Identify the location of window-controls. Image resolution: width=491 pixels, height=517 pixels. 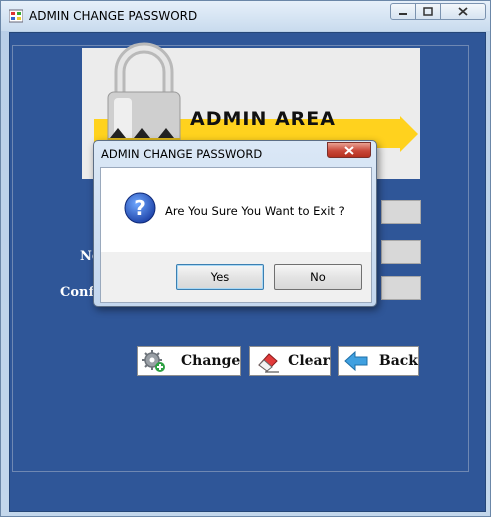
(438, 11).